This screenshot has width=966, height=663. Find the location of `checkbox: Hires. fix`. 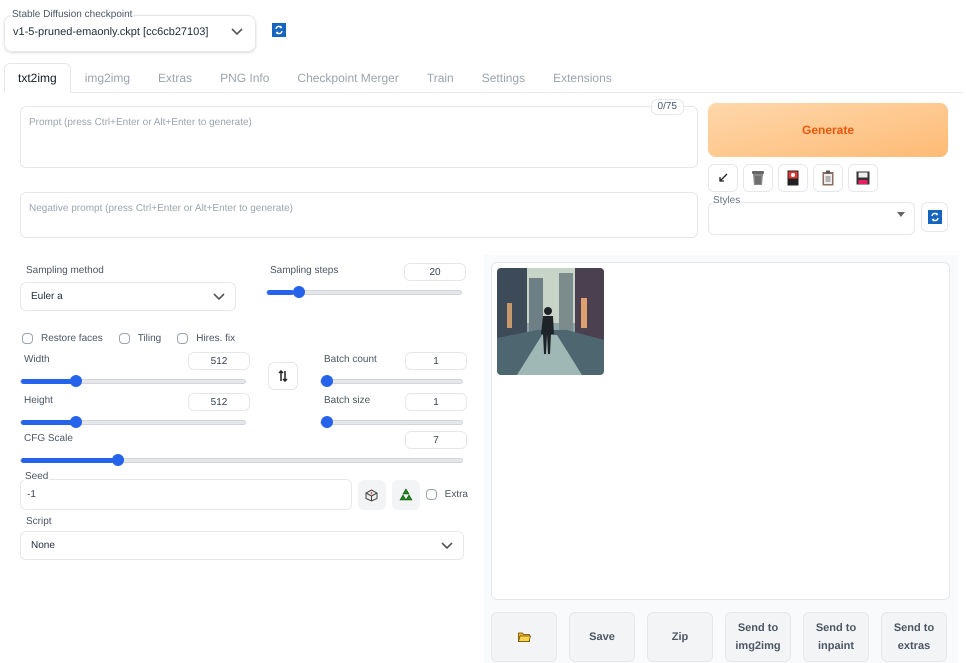

checkbox: Hires. fix is located at coordinates (206, 338).